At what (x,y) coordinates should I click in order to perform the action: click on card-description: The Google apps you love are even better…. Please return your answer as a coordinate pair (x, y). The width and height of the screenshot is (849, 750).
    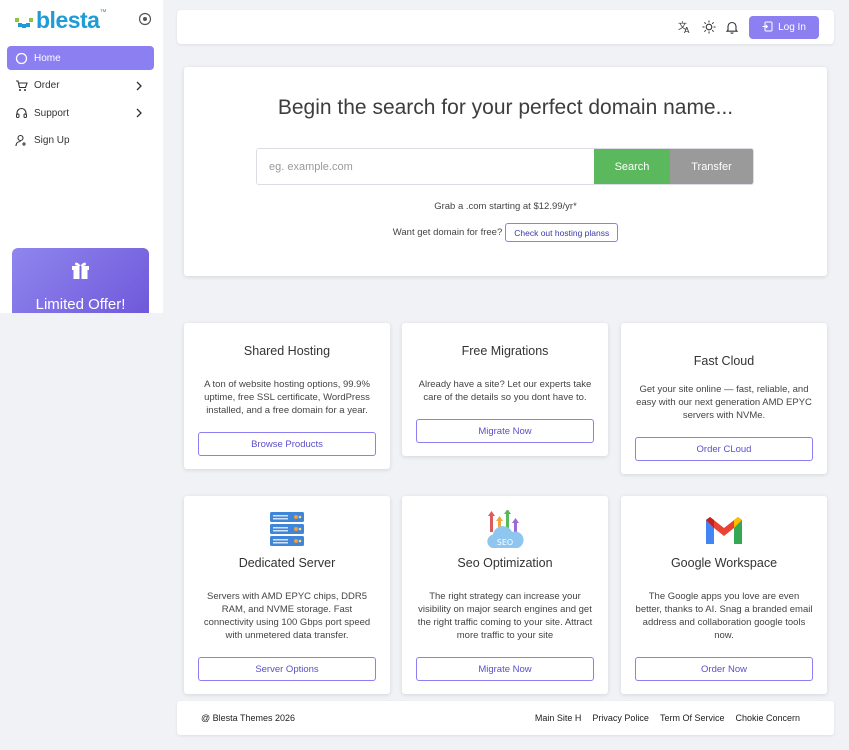
    Looking at the image, I should click on (724, 616).